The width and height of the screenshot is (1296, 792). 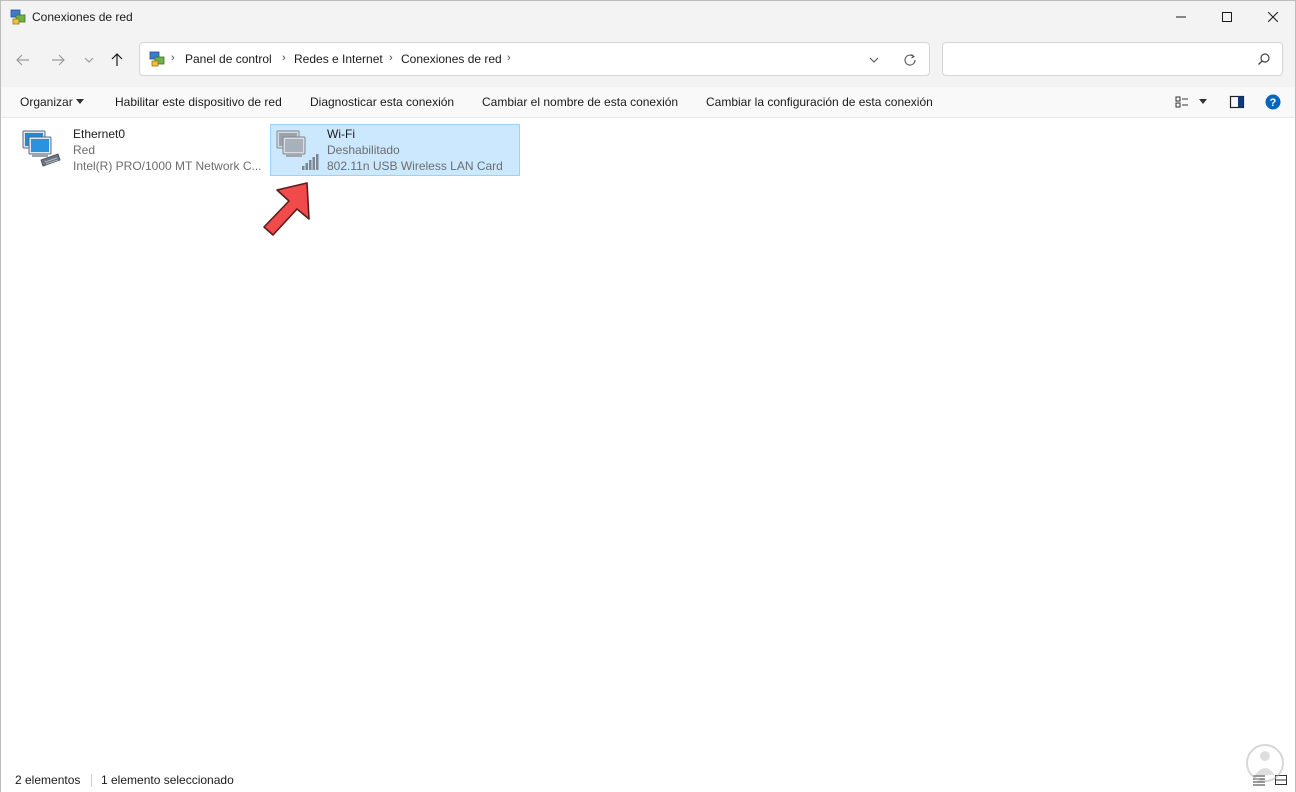 I want to click on recent-locations-button, so click(x=89, y=60).